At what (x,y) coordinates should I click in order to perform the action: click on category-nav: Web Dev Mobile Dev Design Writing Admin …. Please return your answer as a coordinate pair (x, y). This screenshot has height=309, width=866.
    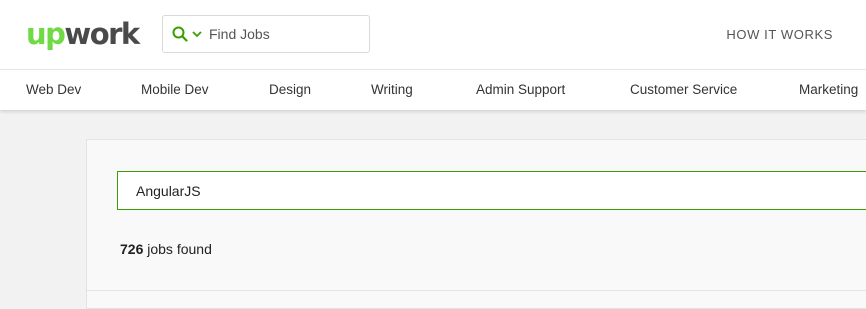
    Looking at the image, I should click on (433, 89).